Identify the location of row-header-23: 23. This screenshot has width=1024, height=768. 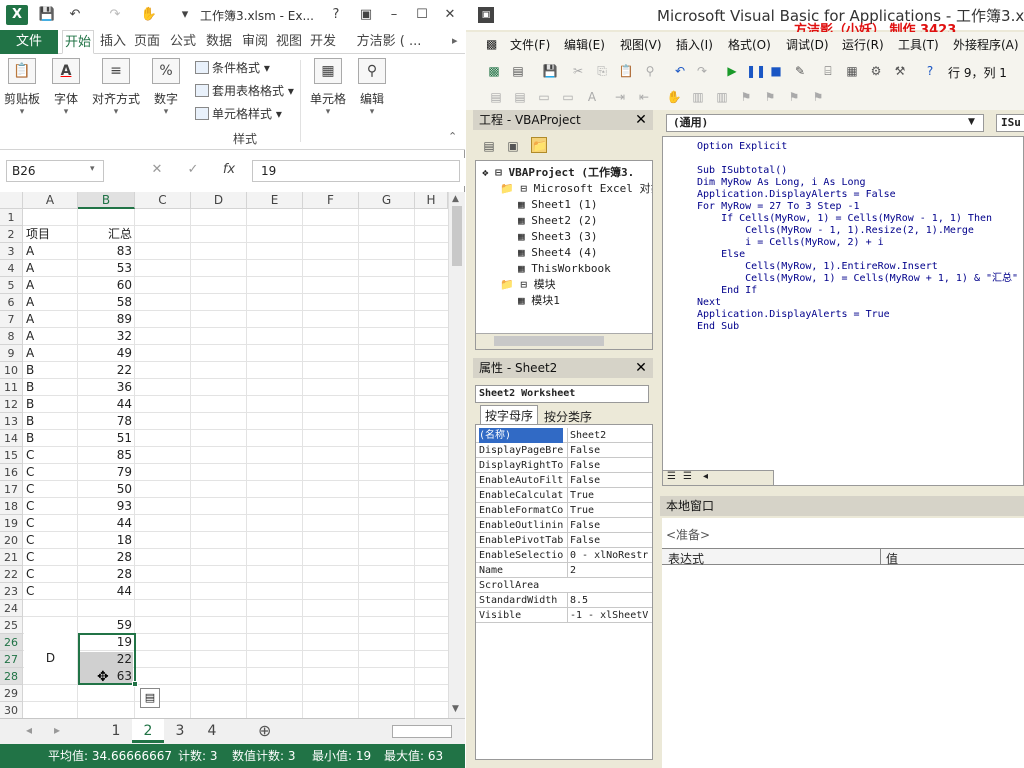
(11, 591).